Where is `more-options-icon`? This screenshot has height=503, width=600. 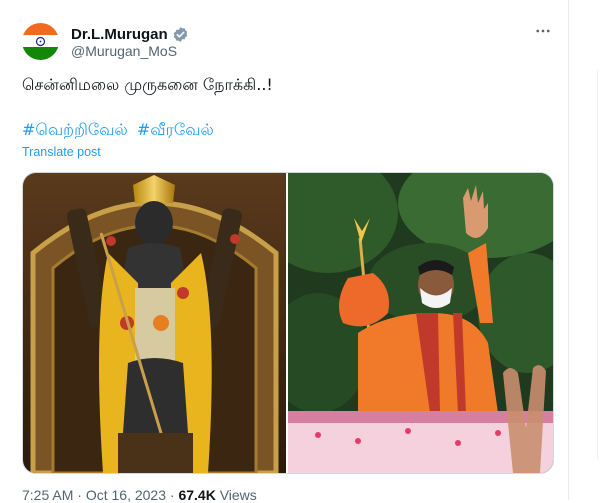 more-options-icon is located at coordinates (543, 31).